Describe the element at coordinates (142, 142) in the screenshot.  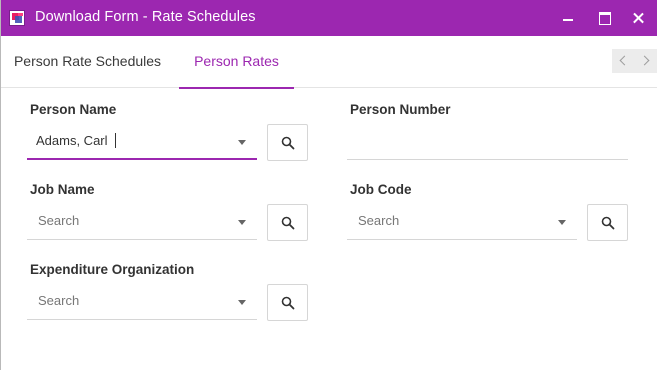
I see `person-name-combobox: Adams, Carl` at that location.